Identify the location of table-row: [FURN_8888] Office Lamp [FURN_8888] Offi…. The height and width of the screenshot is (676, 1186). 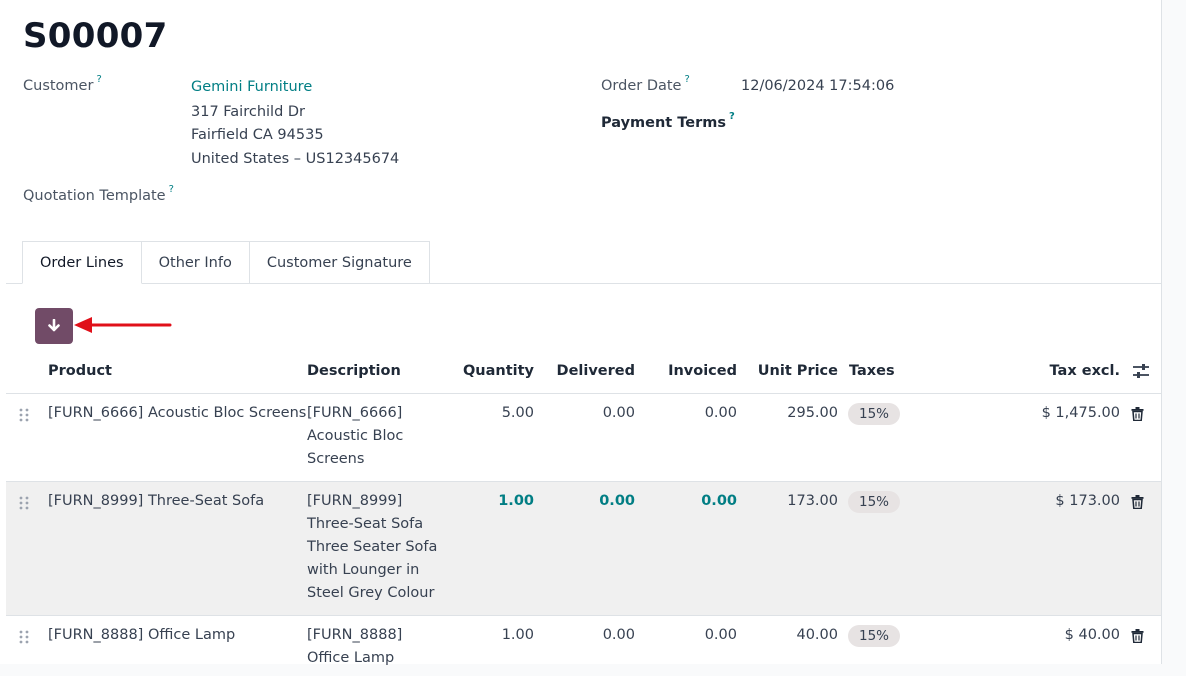
(583, 646).